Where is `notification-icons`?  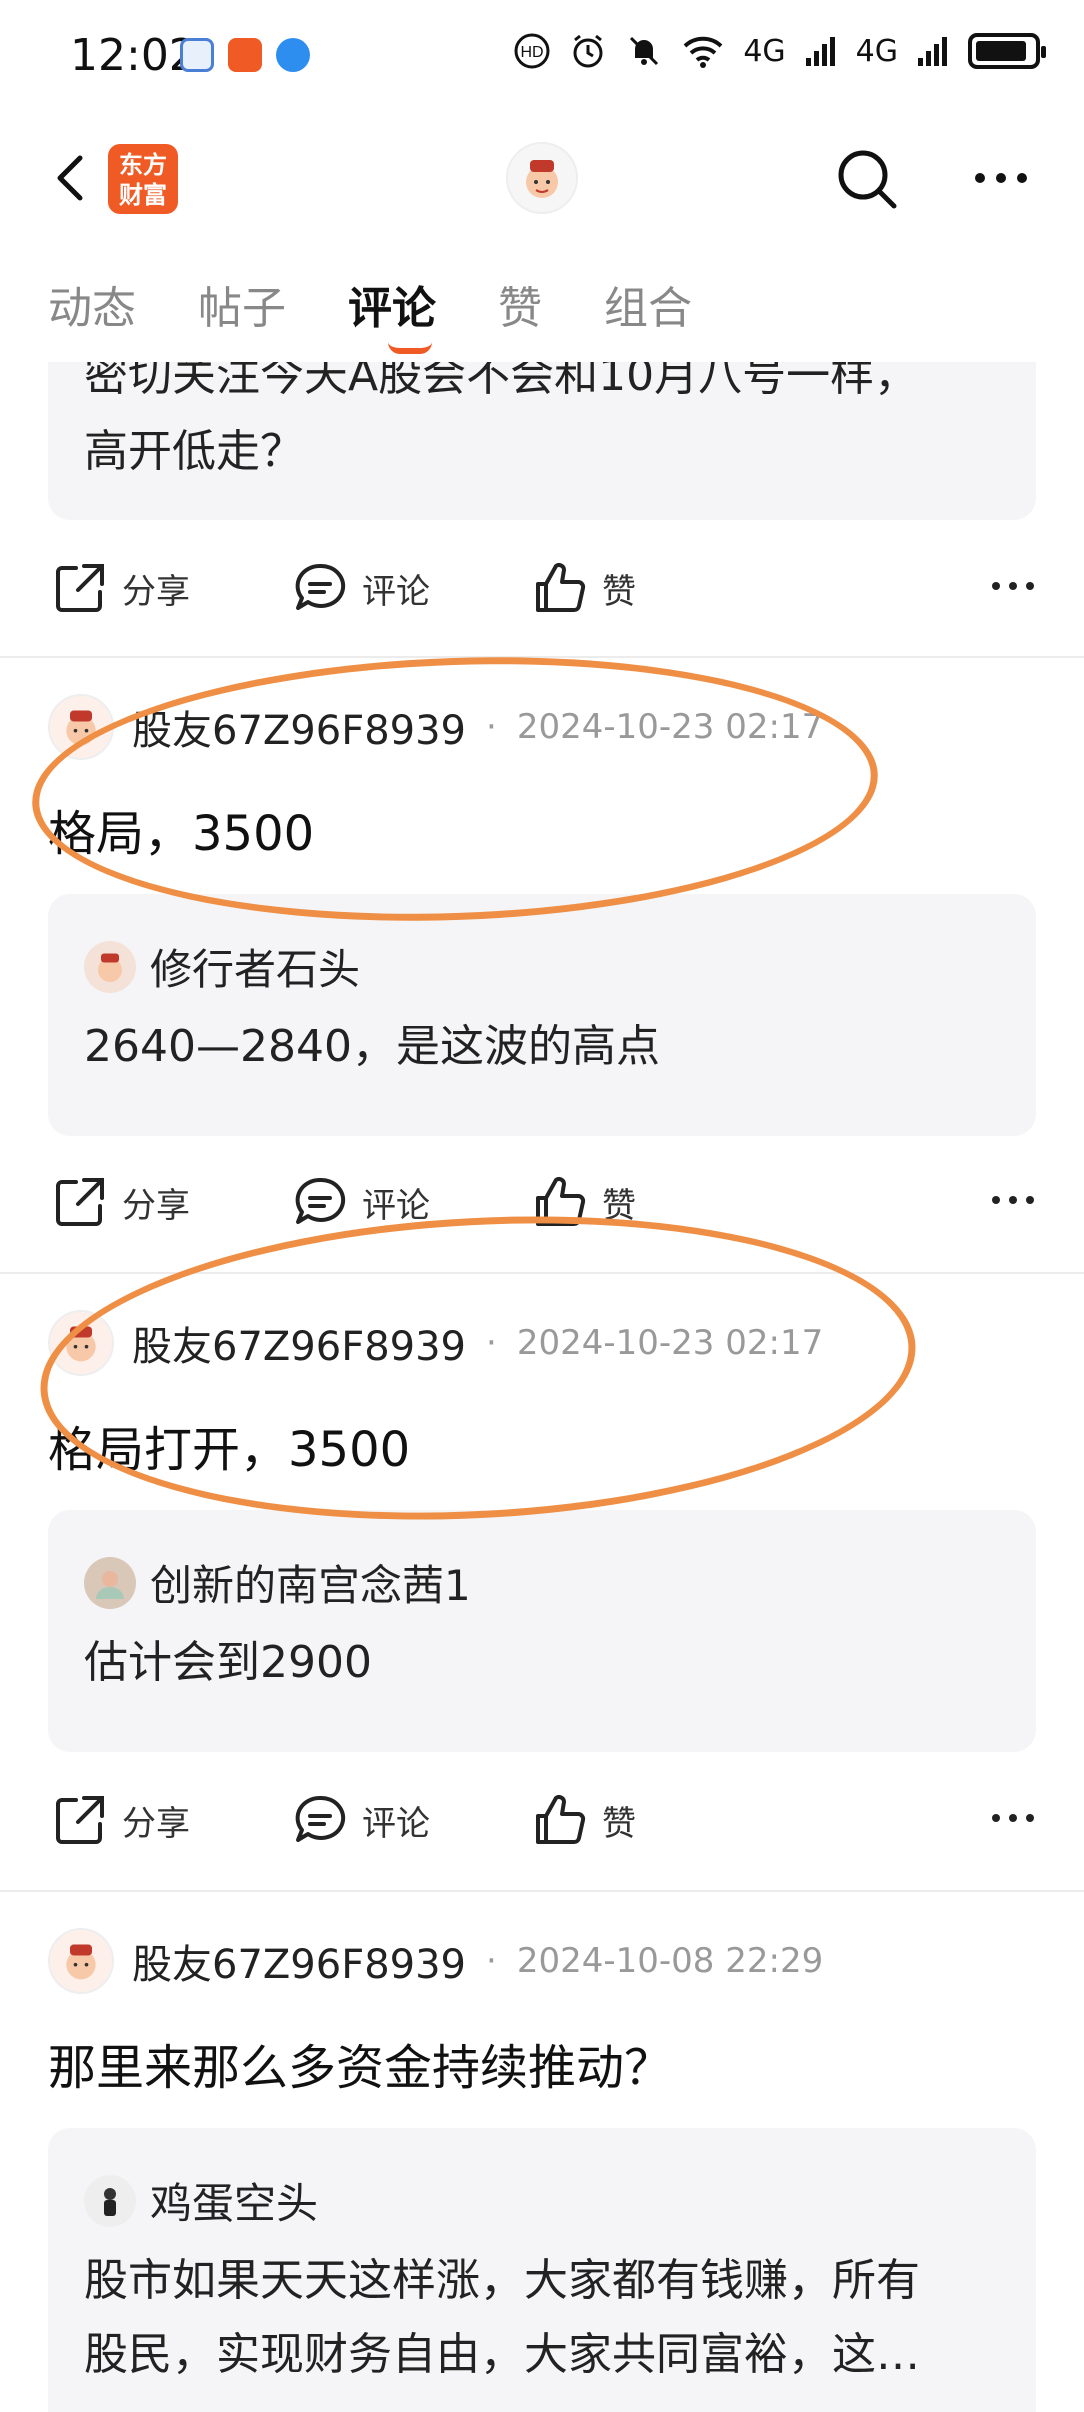 notification-icons is located at coordinates (245, 55).